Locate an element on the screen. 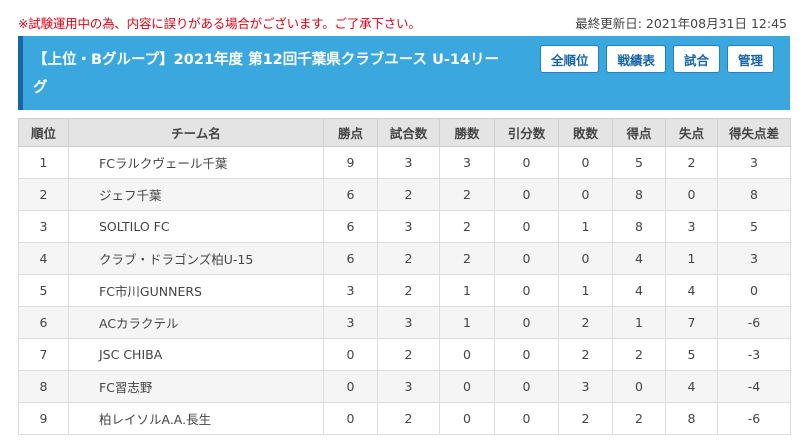  header-buttons: 全順位 戦績表 試合 管理 is located at coordinates (656, 59).